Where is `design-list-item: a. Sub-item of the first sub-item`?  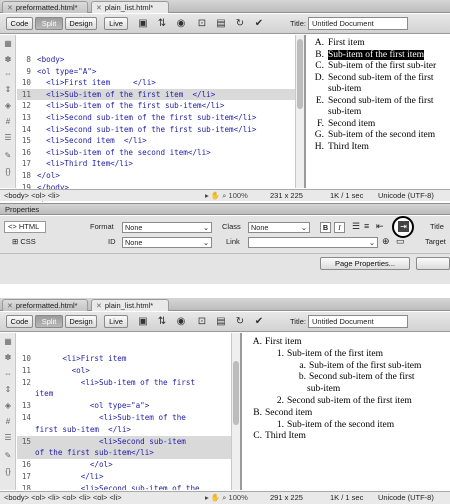 design-list-item: a. Sub-item of the first sub-item is located at coordinates (347, 367).